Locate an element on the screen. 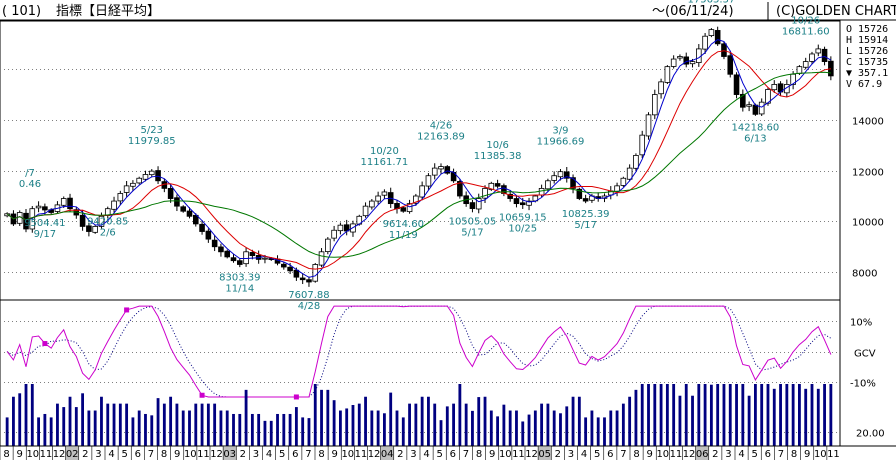  x-tick-label: 04 is located at coordinates (387, 454).